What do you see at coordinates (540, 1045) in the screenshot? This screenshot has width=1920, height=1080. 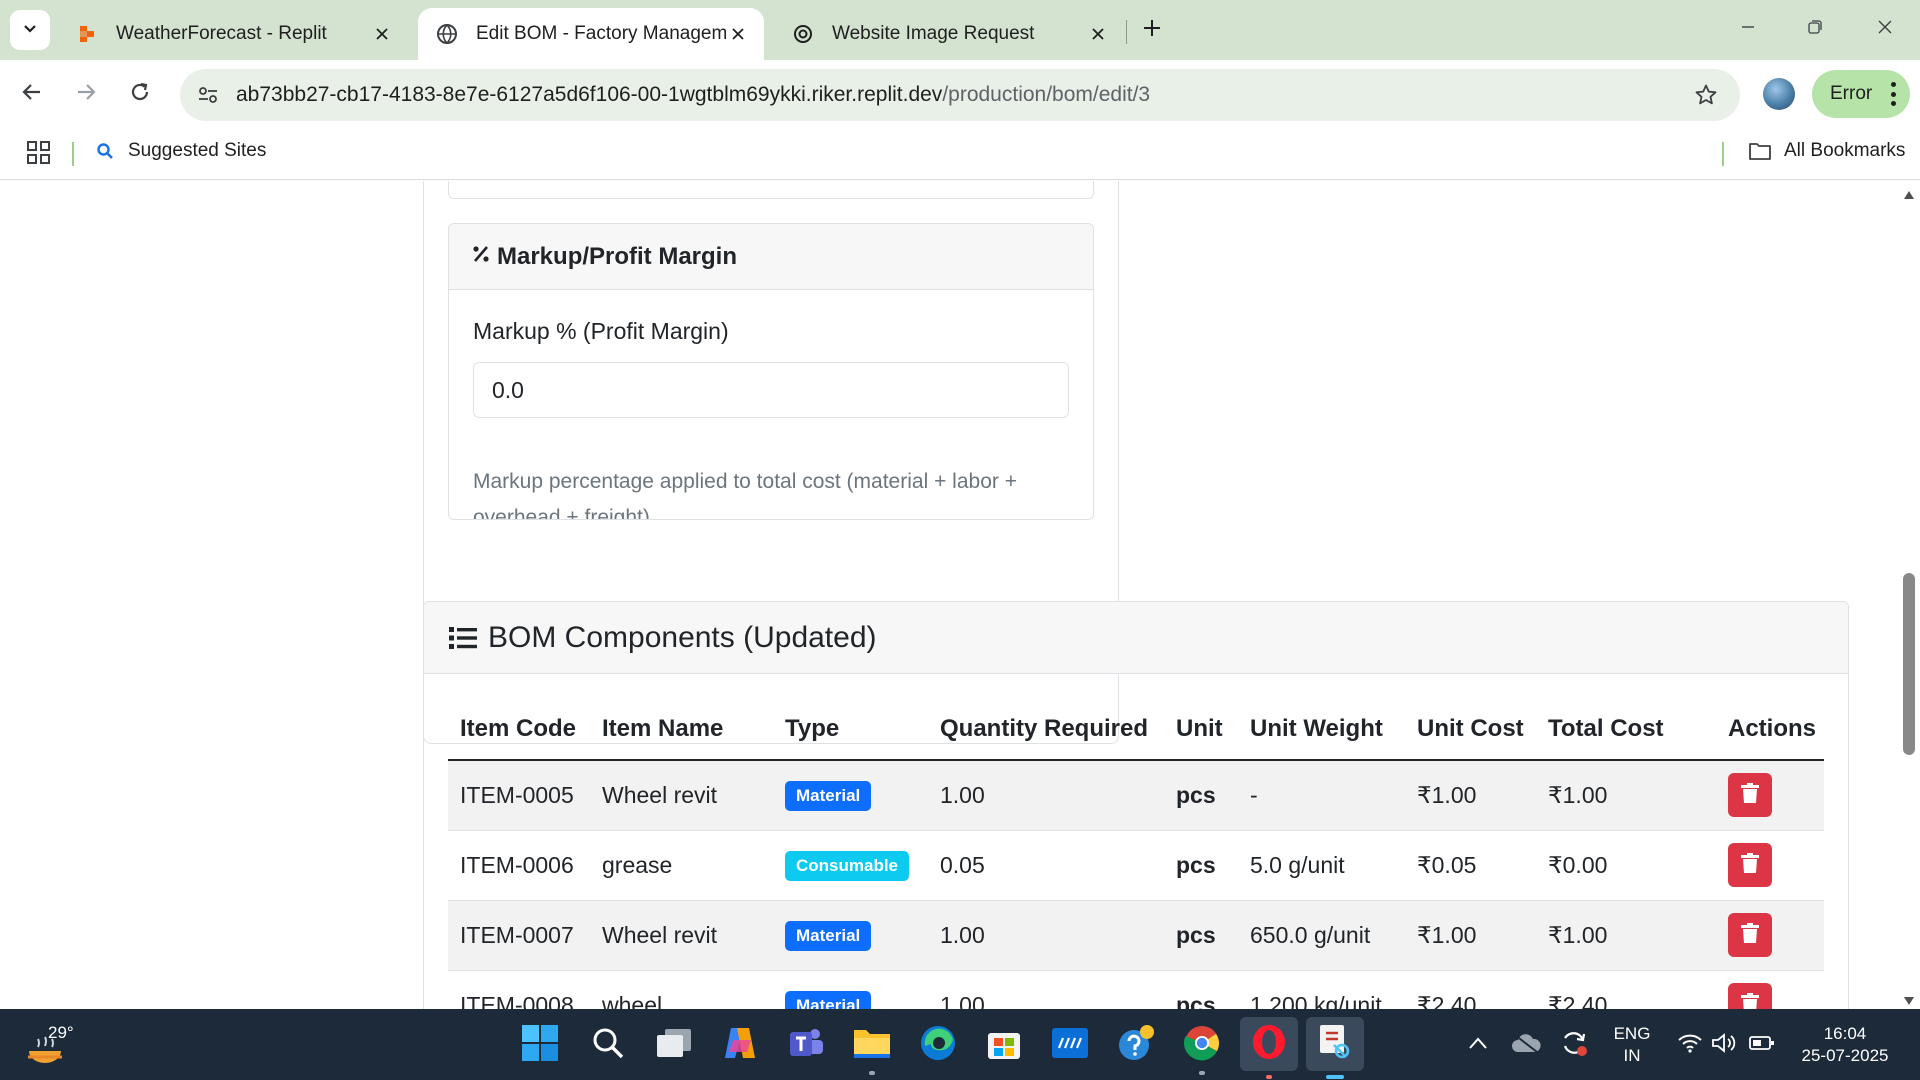 I see `start-button` at bounding box center [540, 1045].